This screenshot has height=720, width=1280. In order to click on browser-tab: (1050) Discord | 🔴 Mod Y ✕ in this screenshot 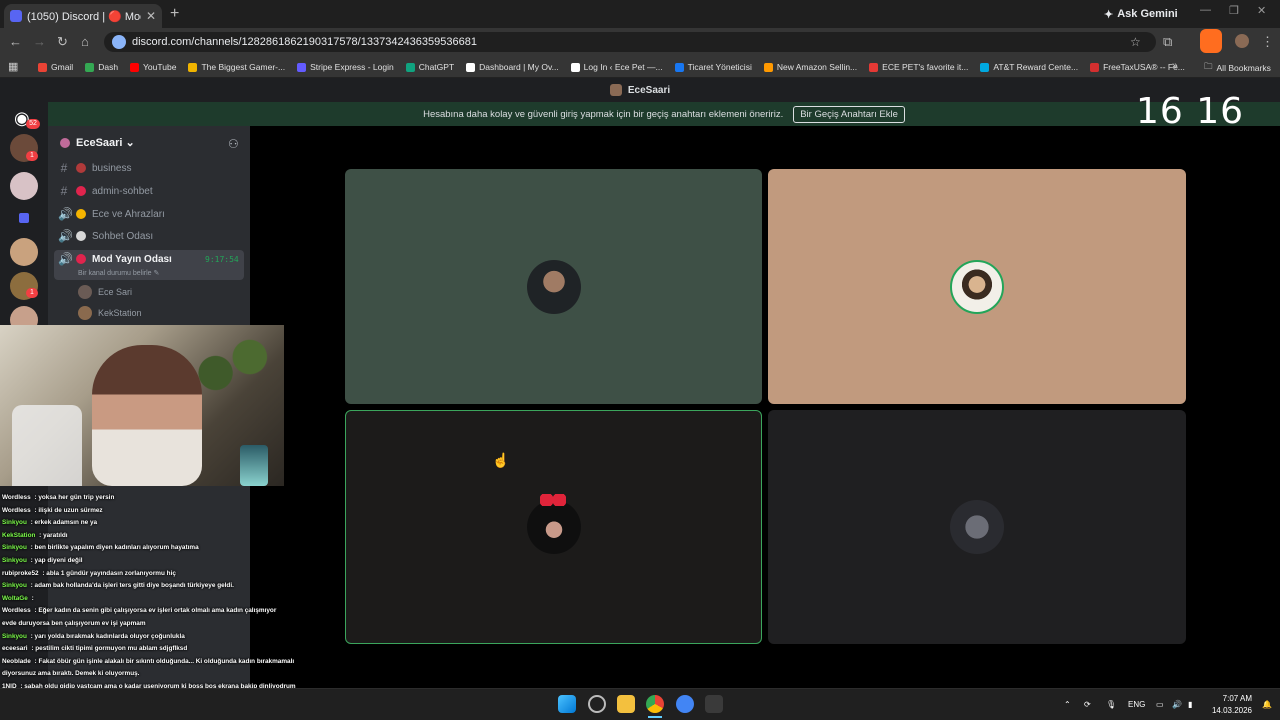, I will do `click(83, 16)`.